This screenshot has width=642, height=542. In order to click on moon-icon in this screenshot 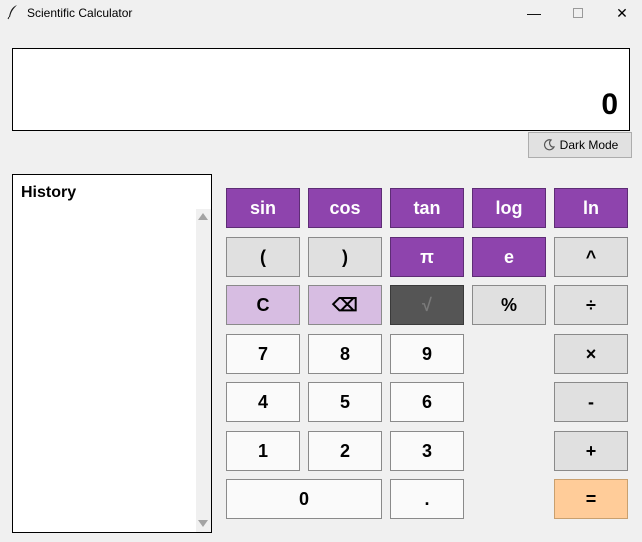, I will do `click(549, 145)`.